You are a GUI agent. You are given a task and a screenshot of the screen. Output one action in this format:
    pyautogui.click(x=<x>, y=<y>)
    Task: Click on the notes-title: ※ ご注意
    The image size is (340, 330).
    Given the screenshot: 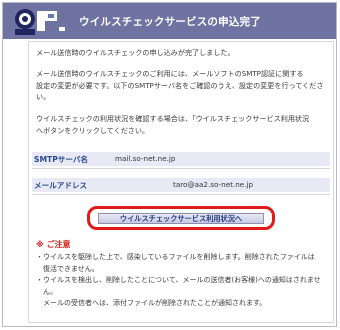 What is the action you would take?
    pyautogui.click(x=53, y=244)
    